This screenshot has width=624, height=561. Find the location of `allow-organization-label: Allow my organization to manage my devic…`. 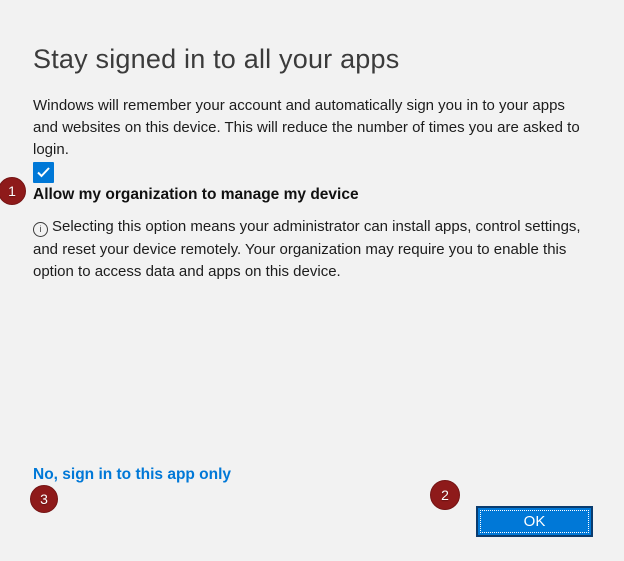

allow-organization-label: Allow my organization to manage my devic… is located at coordinates (196, 194).